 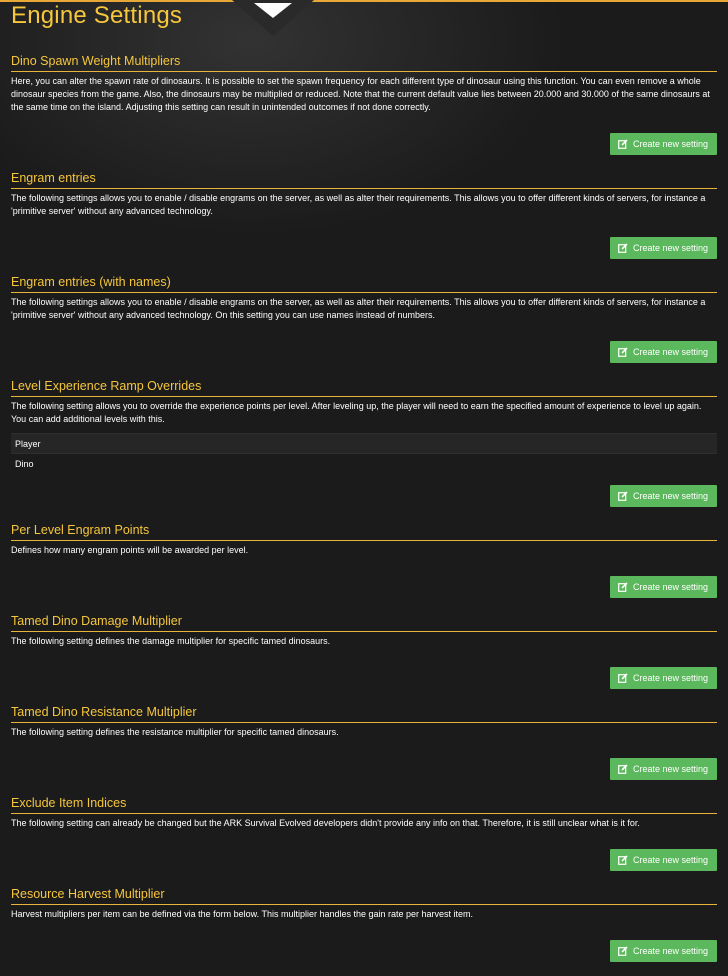 I want to click on section-title: Per Level Engram Points, so click(x=364, y=532).